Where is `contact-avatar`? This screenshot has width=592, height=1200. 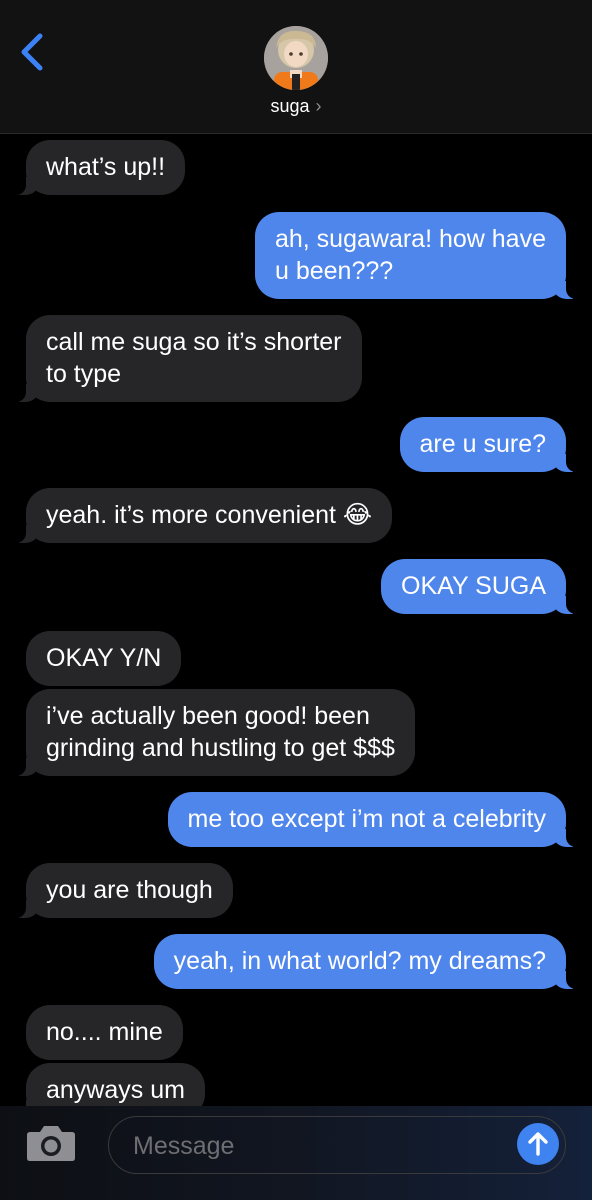 contact-avatar is located at coordinates (296, 58).